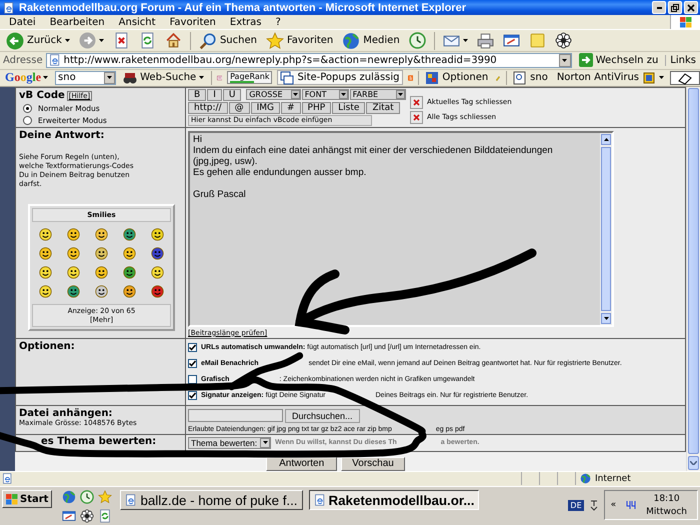  What do you see at coordinates (197, 94) in the screenshot?
I see `format-button: B` at bounding box center [197, 94].